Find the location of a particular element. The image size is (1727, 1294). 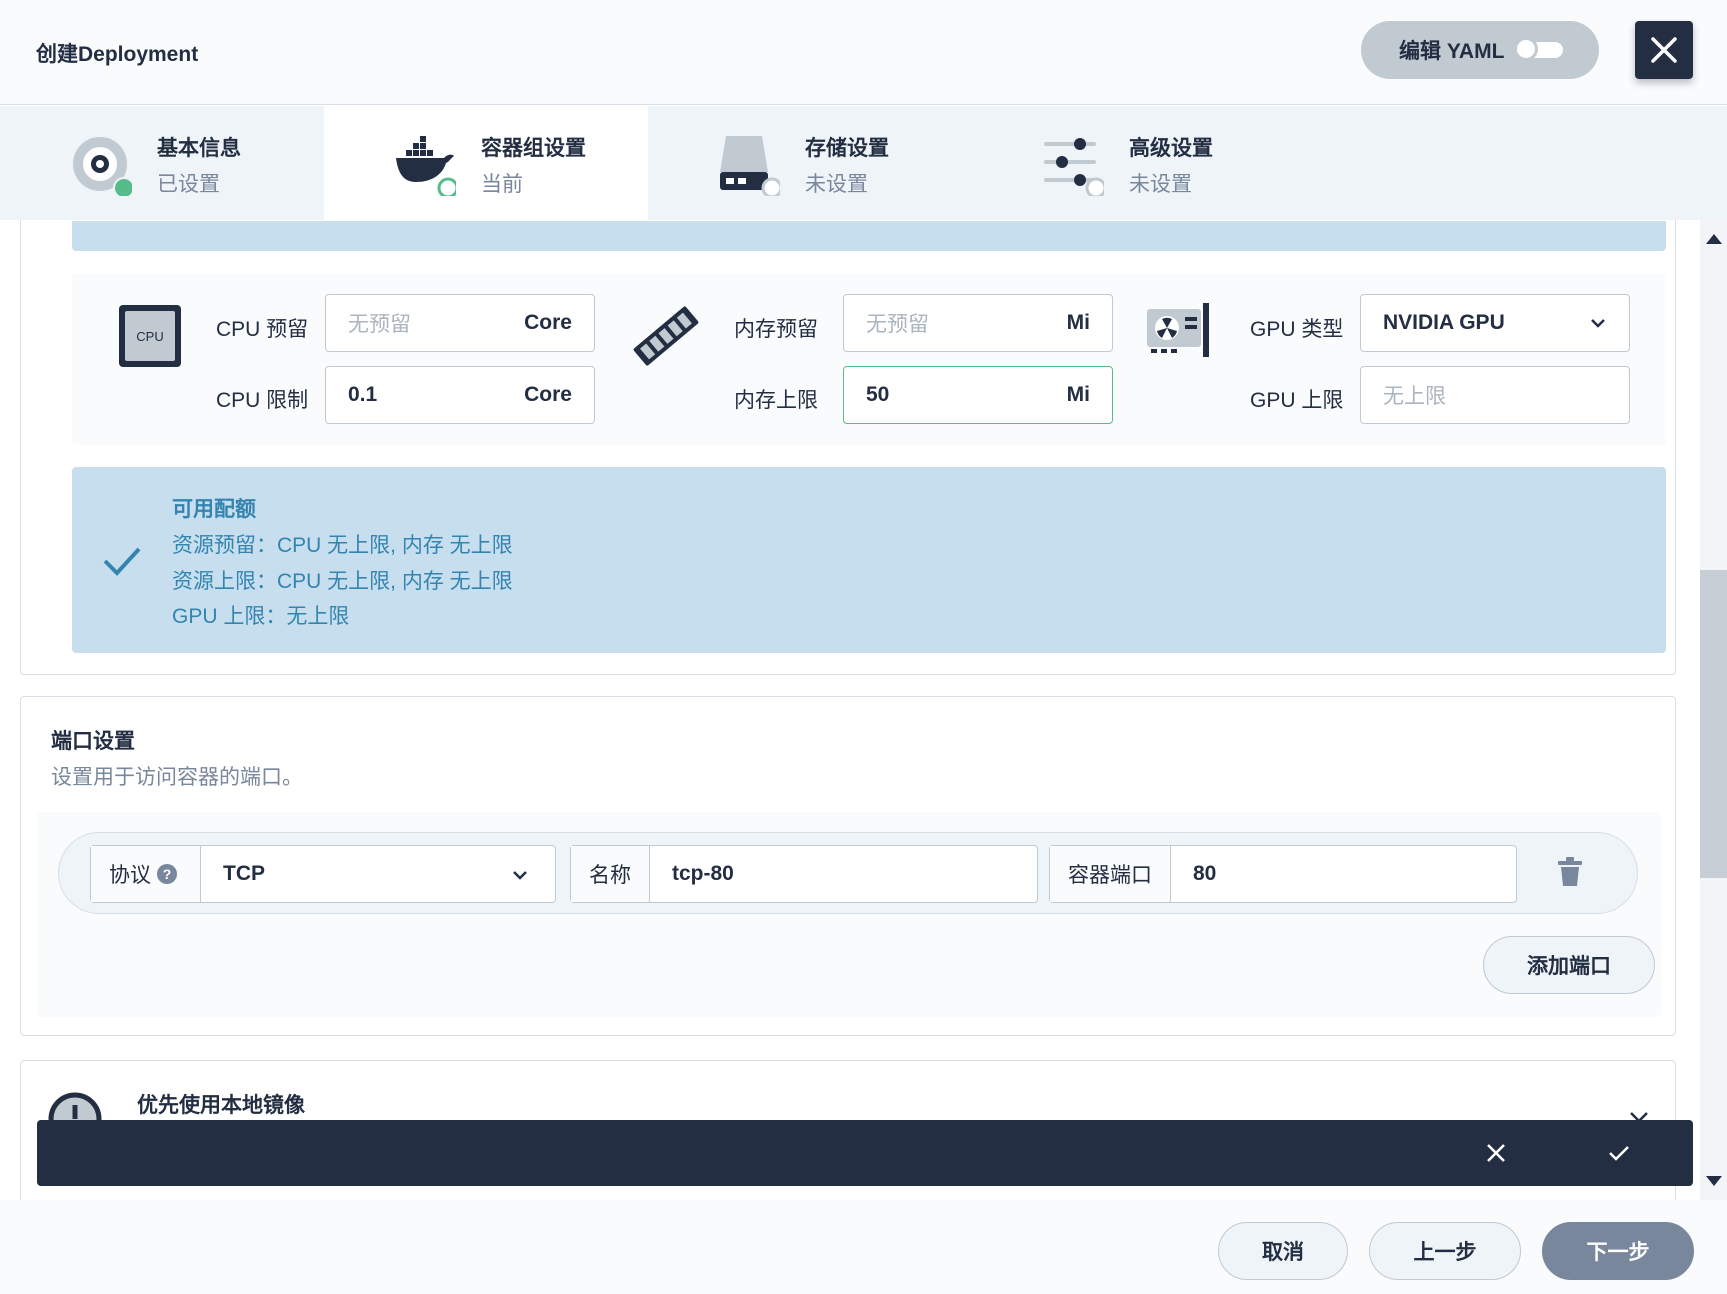

protocol-value: TCP is located at coordinates (244, 873).